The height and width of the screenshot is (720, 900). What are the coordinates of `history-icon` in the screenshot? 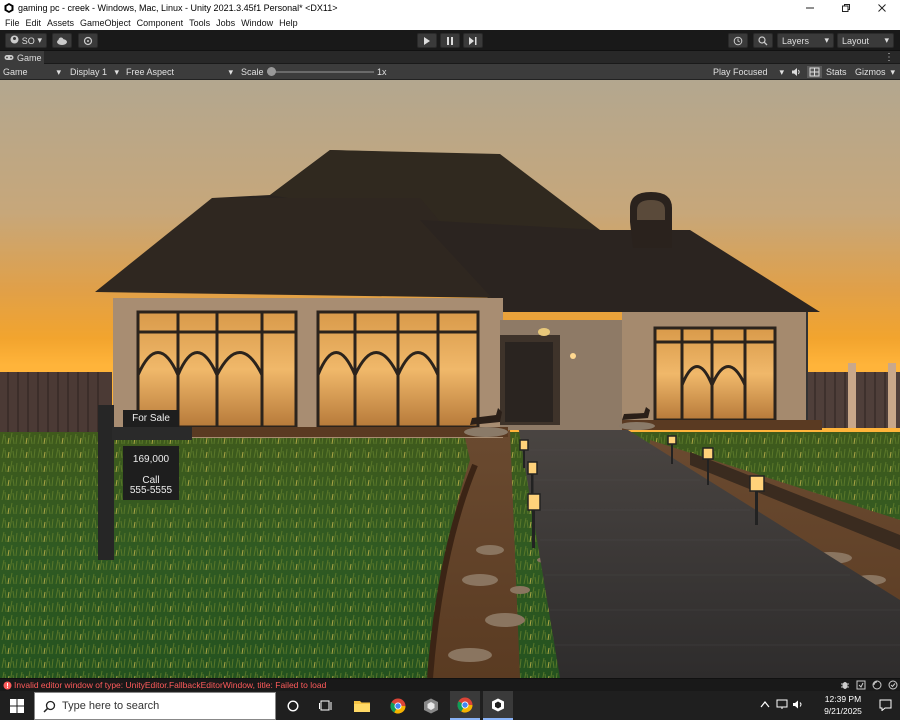 It's located at (738, 40).